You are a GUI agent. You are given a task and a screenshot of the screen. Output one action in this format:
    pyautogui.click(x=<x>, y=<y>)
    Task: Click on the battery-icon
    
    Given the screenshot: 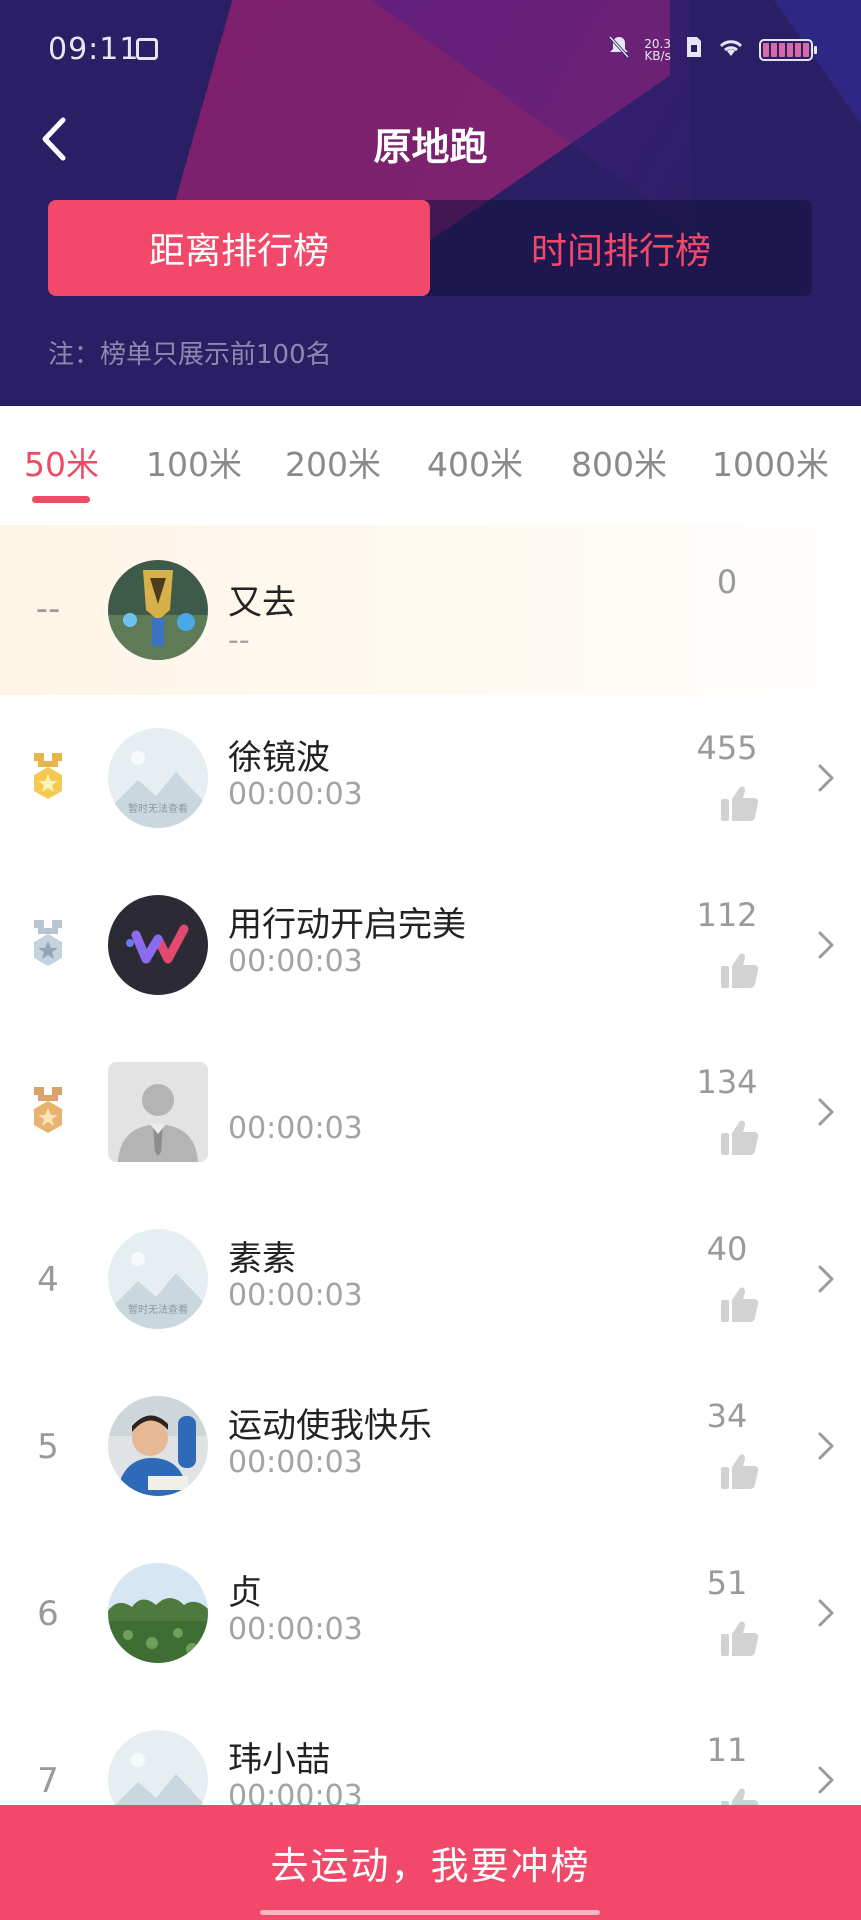 What is the action you would take?
    pyautogui.click(x=788, y=50)
    